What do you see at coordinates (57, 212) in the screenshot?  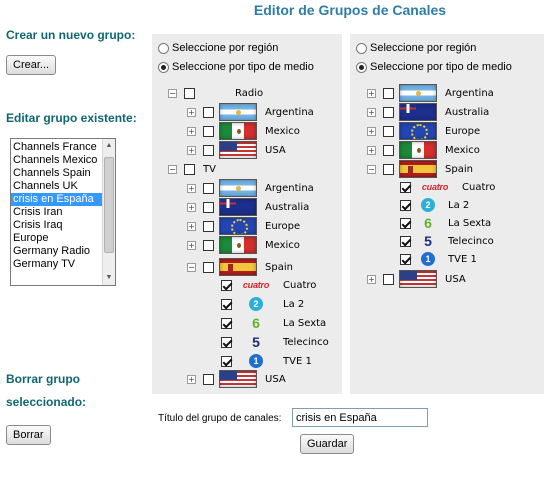 I see `list-item: Crisis Iran` at bounding box center [57, 212].